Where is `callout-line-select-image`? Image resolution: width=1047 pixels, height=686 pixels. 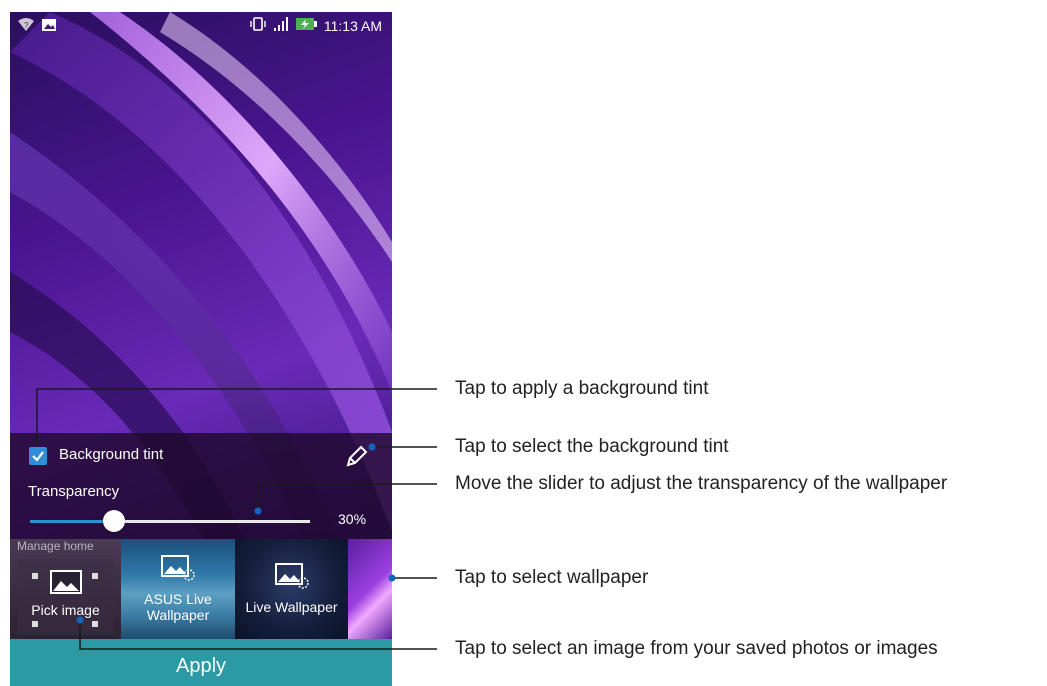 callout-line-select-image is located at coordinates (258, 635).